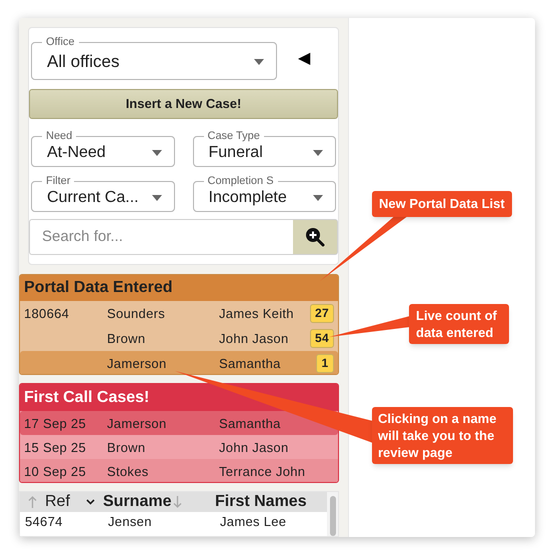  What do you see at coordinates (325, 363) in the screenshot?
I see `count-badge: 1` at bounding box center [325, 363].